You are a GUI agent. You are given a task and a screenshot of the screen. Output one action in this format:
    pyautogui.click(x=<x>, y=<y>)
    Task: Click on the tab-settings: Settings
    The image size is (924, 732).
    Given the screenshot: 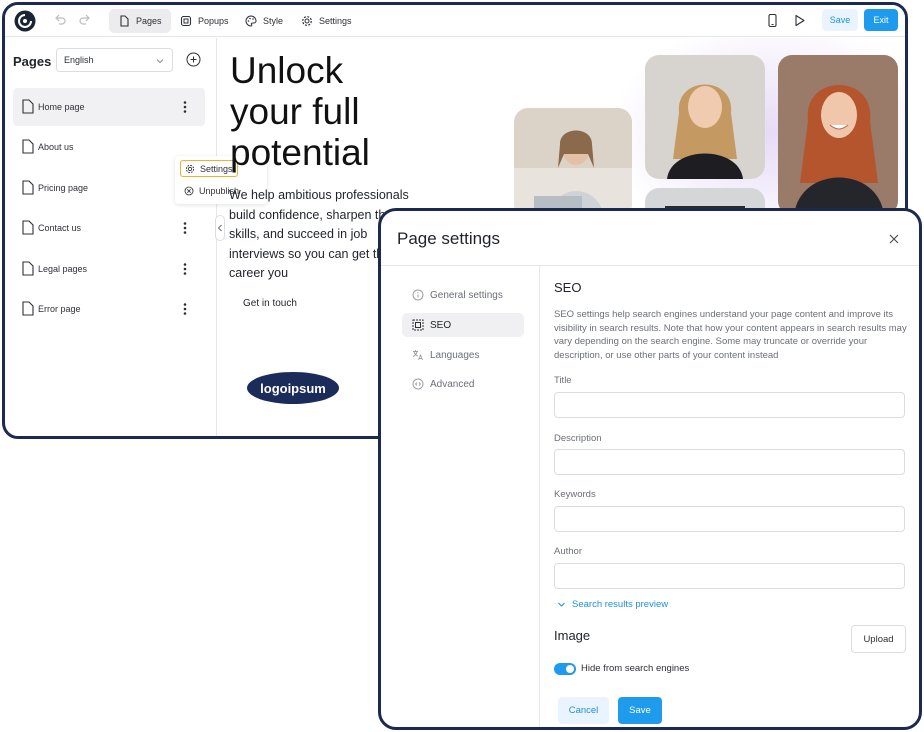 What is the action you would take?
    pyautogui.click(x=326, y=21)
    